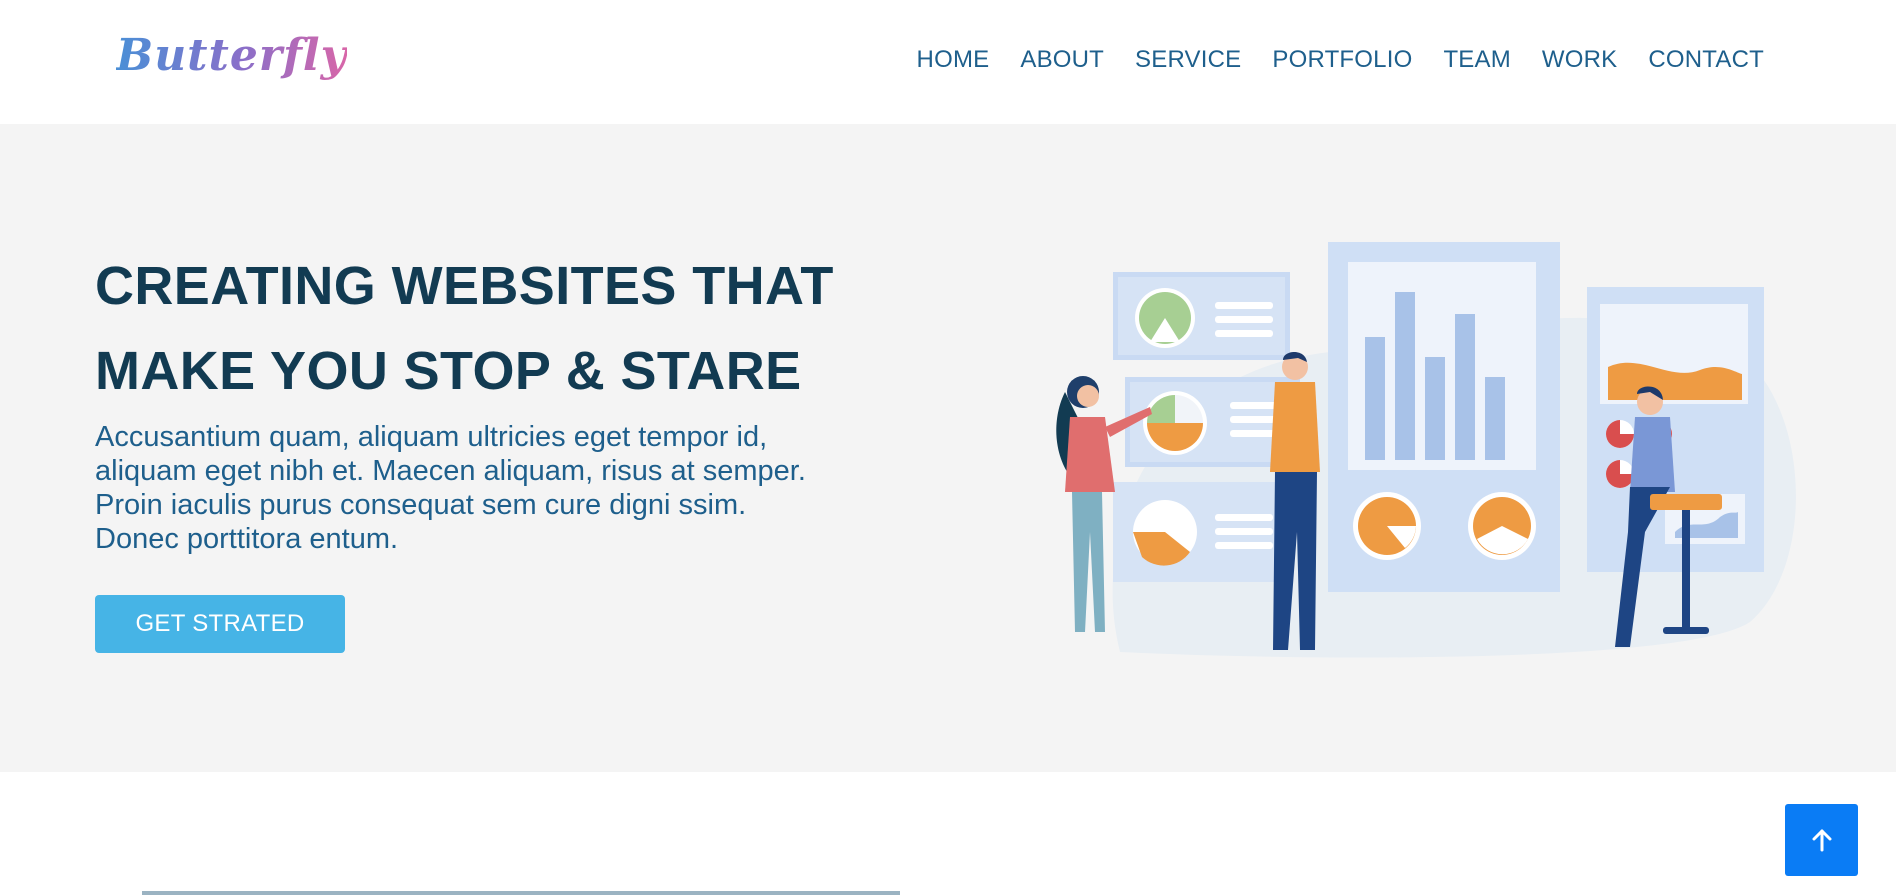 The image size is (1896, 895). Describe the element at coordinates (1188, 60) in the screenshot. I see `nav-link-service: SERVICE` at that location.